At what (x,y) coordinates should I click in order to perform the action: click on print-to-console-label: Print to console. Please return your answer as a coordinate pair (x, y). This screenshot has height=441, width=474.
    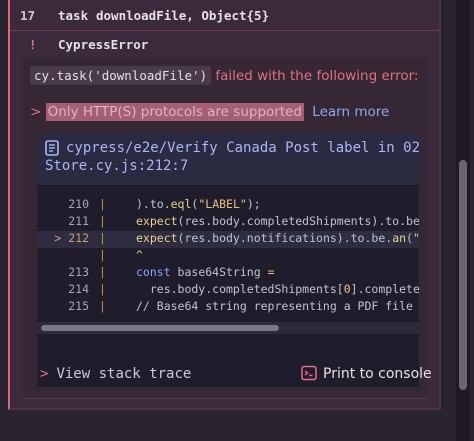
    Looking at the image, I should click on (377, 374).